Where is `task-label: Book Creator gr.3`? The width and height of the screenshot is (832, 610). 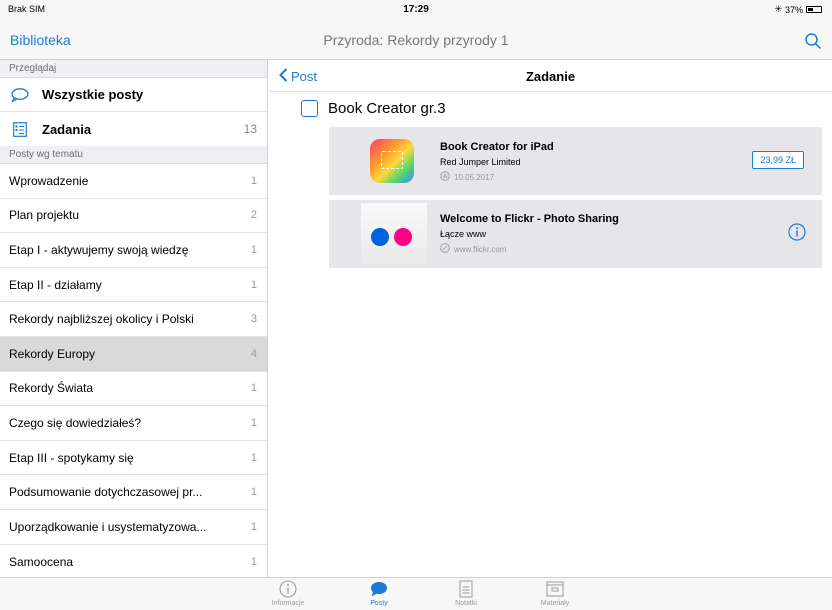 task-label: Book Creator gr.3 is located at coordinates (387, 108).